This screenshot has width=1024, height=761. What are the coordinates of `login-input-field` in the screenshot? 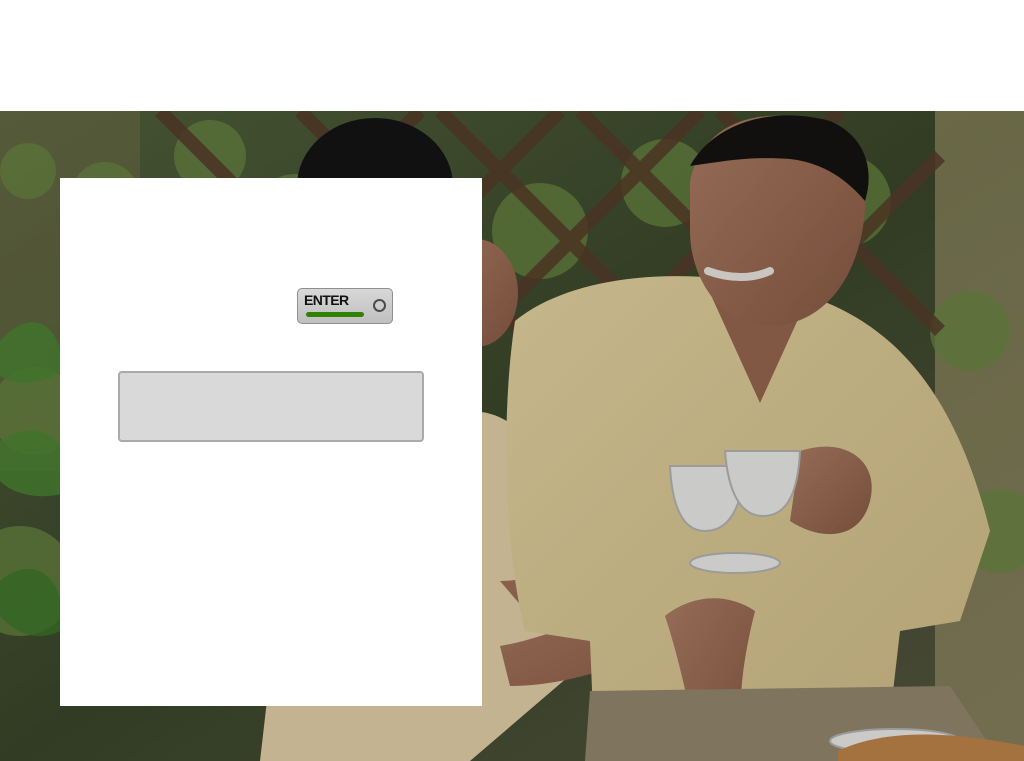 It's located at (271, 406).